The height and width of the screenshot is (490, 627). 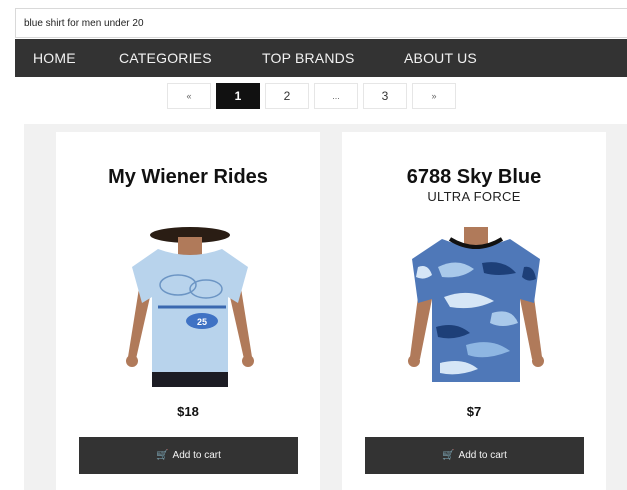 I want to click on pagination: « 1 2 ... 3 », so click(x=314, y=97).